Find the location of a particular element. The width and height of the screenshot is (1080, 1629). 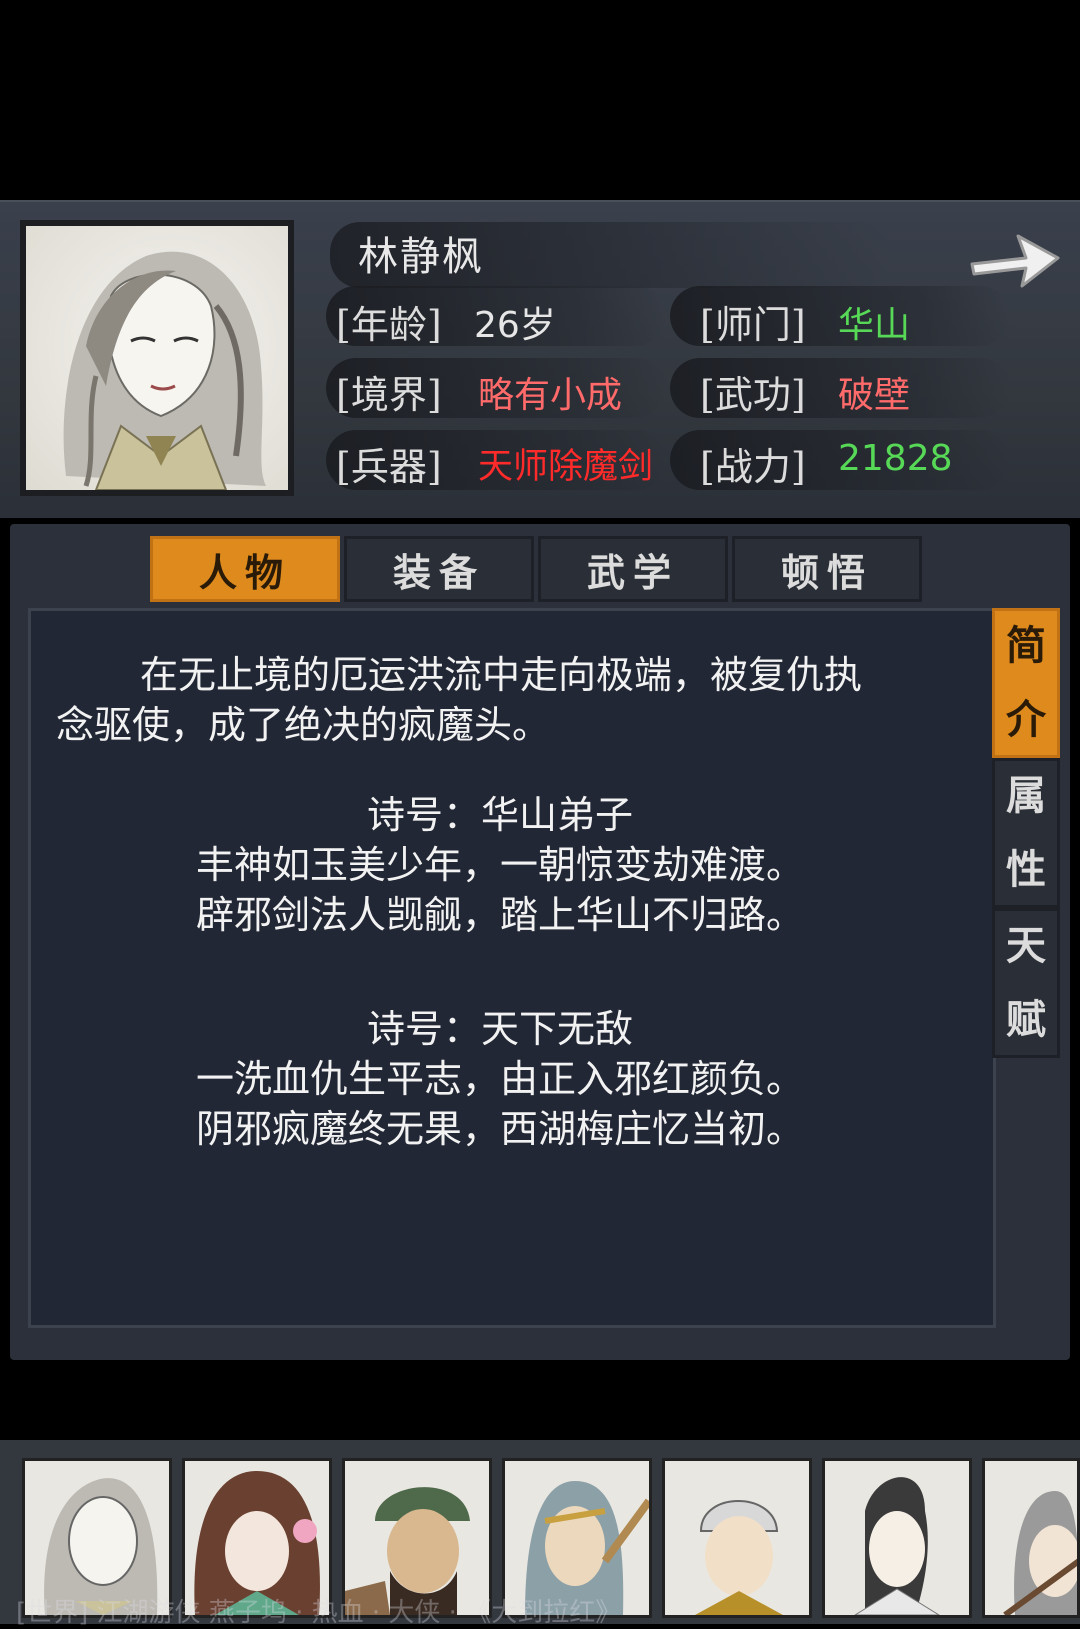

intro-text: 在无止境的厄运洪流中走向极端，被复仇执 念驱使，成了绝决的疯魔头。 is located at coordinates (506, 700).